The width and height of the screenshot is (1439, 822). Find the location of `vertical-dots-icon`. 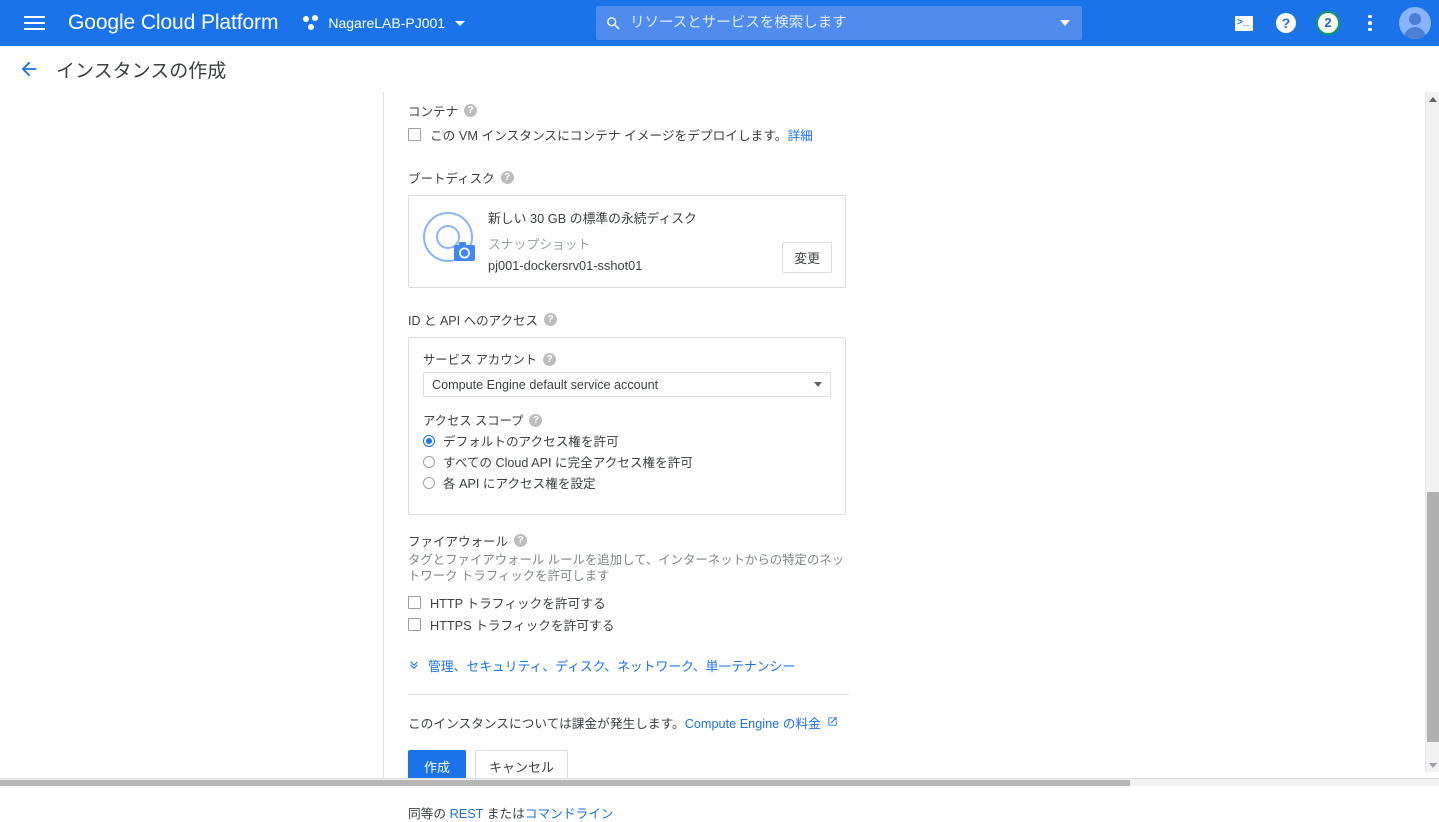

vertical-dots-icon is located at coordinates (1370, 23).